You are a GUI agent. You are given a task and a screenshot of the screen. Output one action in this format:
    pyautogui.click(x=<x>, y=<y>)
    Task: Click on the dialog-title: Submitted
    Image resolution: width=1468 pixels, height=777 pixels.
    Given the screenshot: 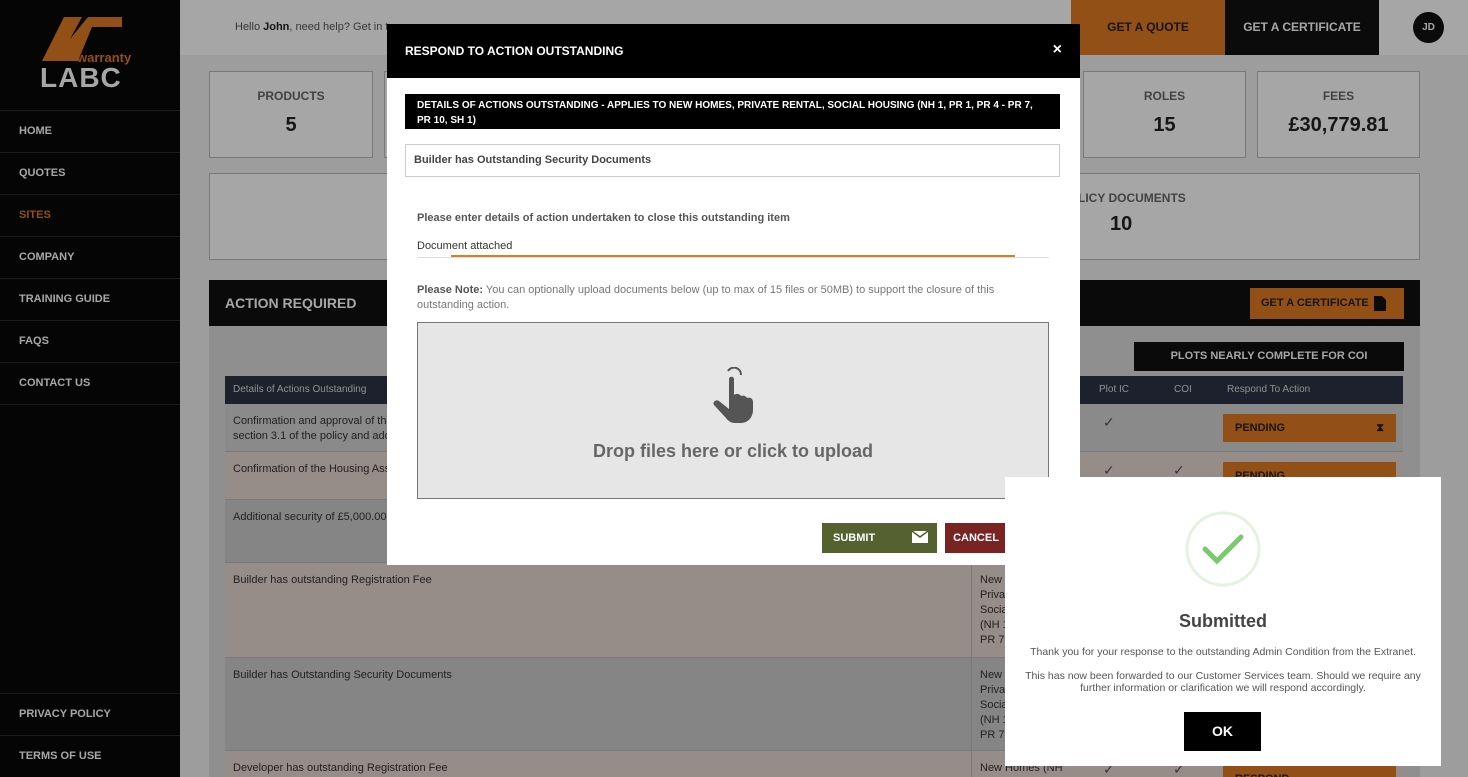 What is the action you would take?
    pyautogui.click(x=1223, y=621)
    